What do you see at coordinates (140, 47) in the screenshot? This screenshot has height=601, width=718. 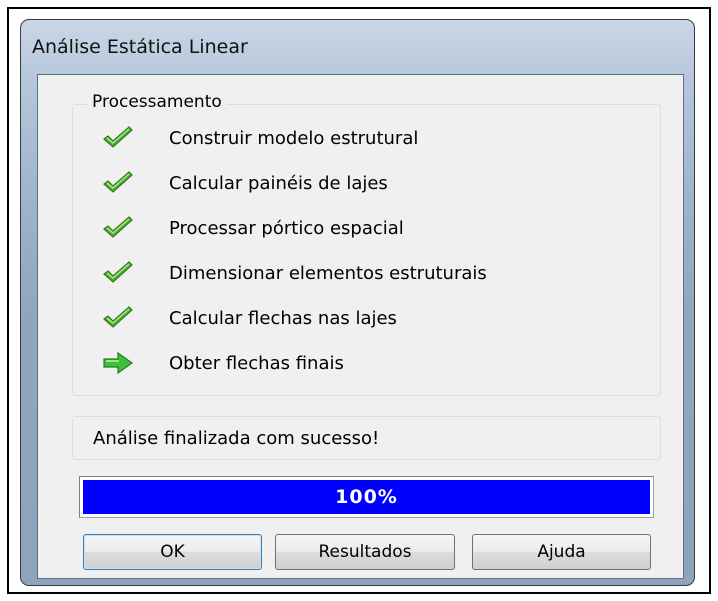 I see `window-title: Análise Estática Linear` at bounding box center [140, 47].